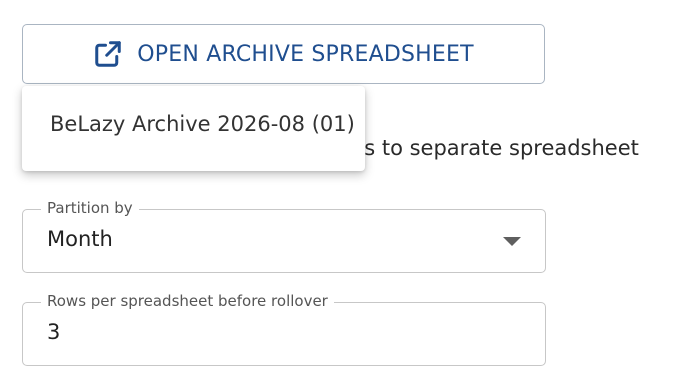 The height and width of the screenshot is (381, 685). Describe the element at coordinates (202, 124) in the screenshot. I see `menu-item-archive: BeLazy Archive 2026-08 (01)` at that location.